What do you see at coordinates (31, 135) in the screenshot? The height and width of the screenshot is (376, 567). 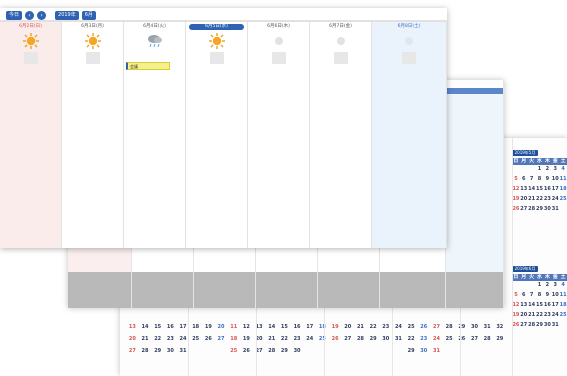 I see `day-column-sunday: 6月2日(日)` at bounding box center [31, 135].